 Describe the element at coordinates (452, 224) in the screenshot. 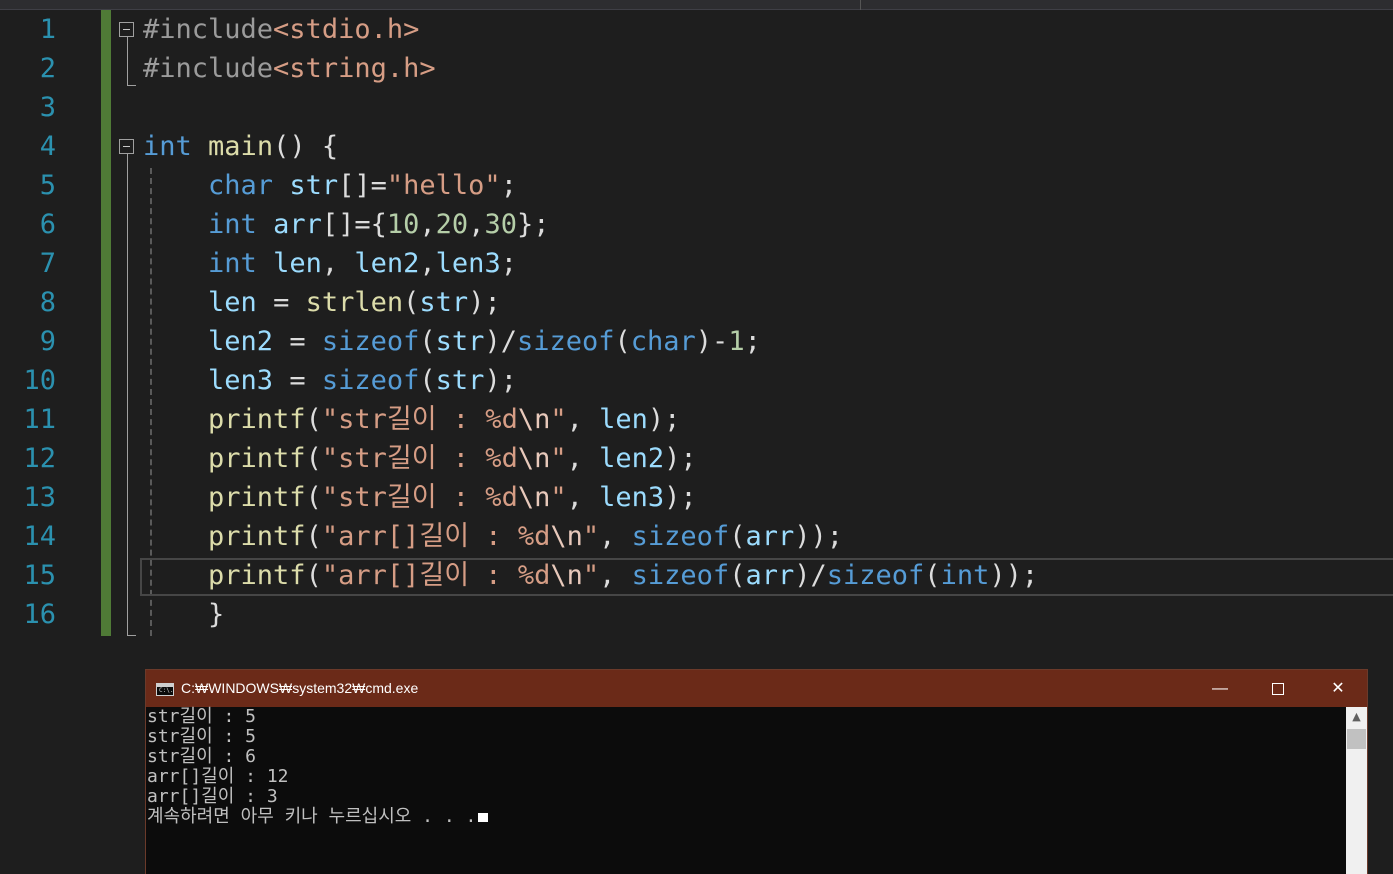

I see `code-token: 20` at that location.